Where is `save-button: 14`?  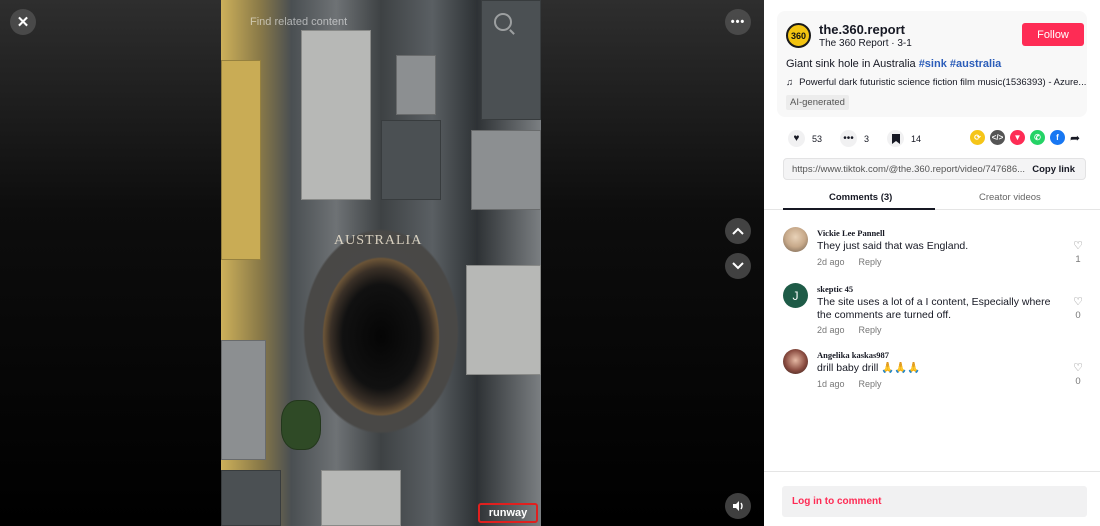
save-button: 14 is located at coordinates (904, 138).